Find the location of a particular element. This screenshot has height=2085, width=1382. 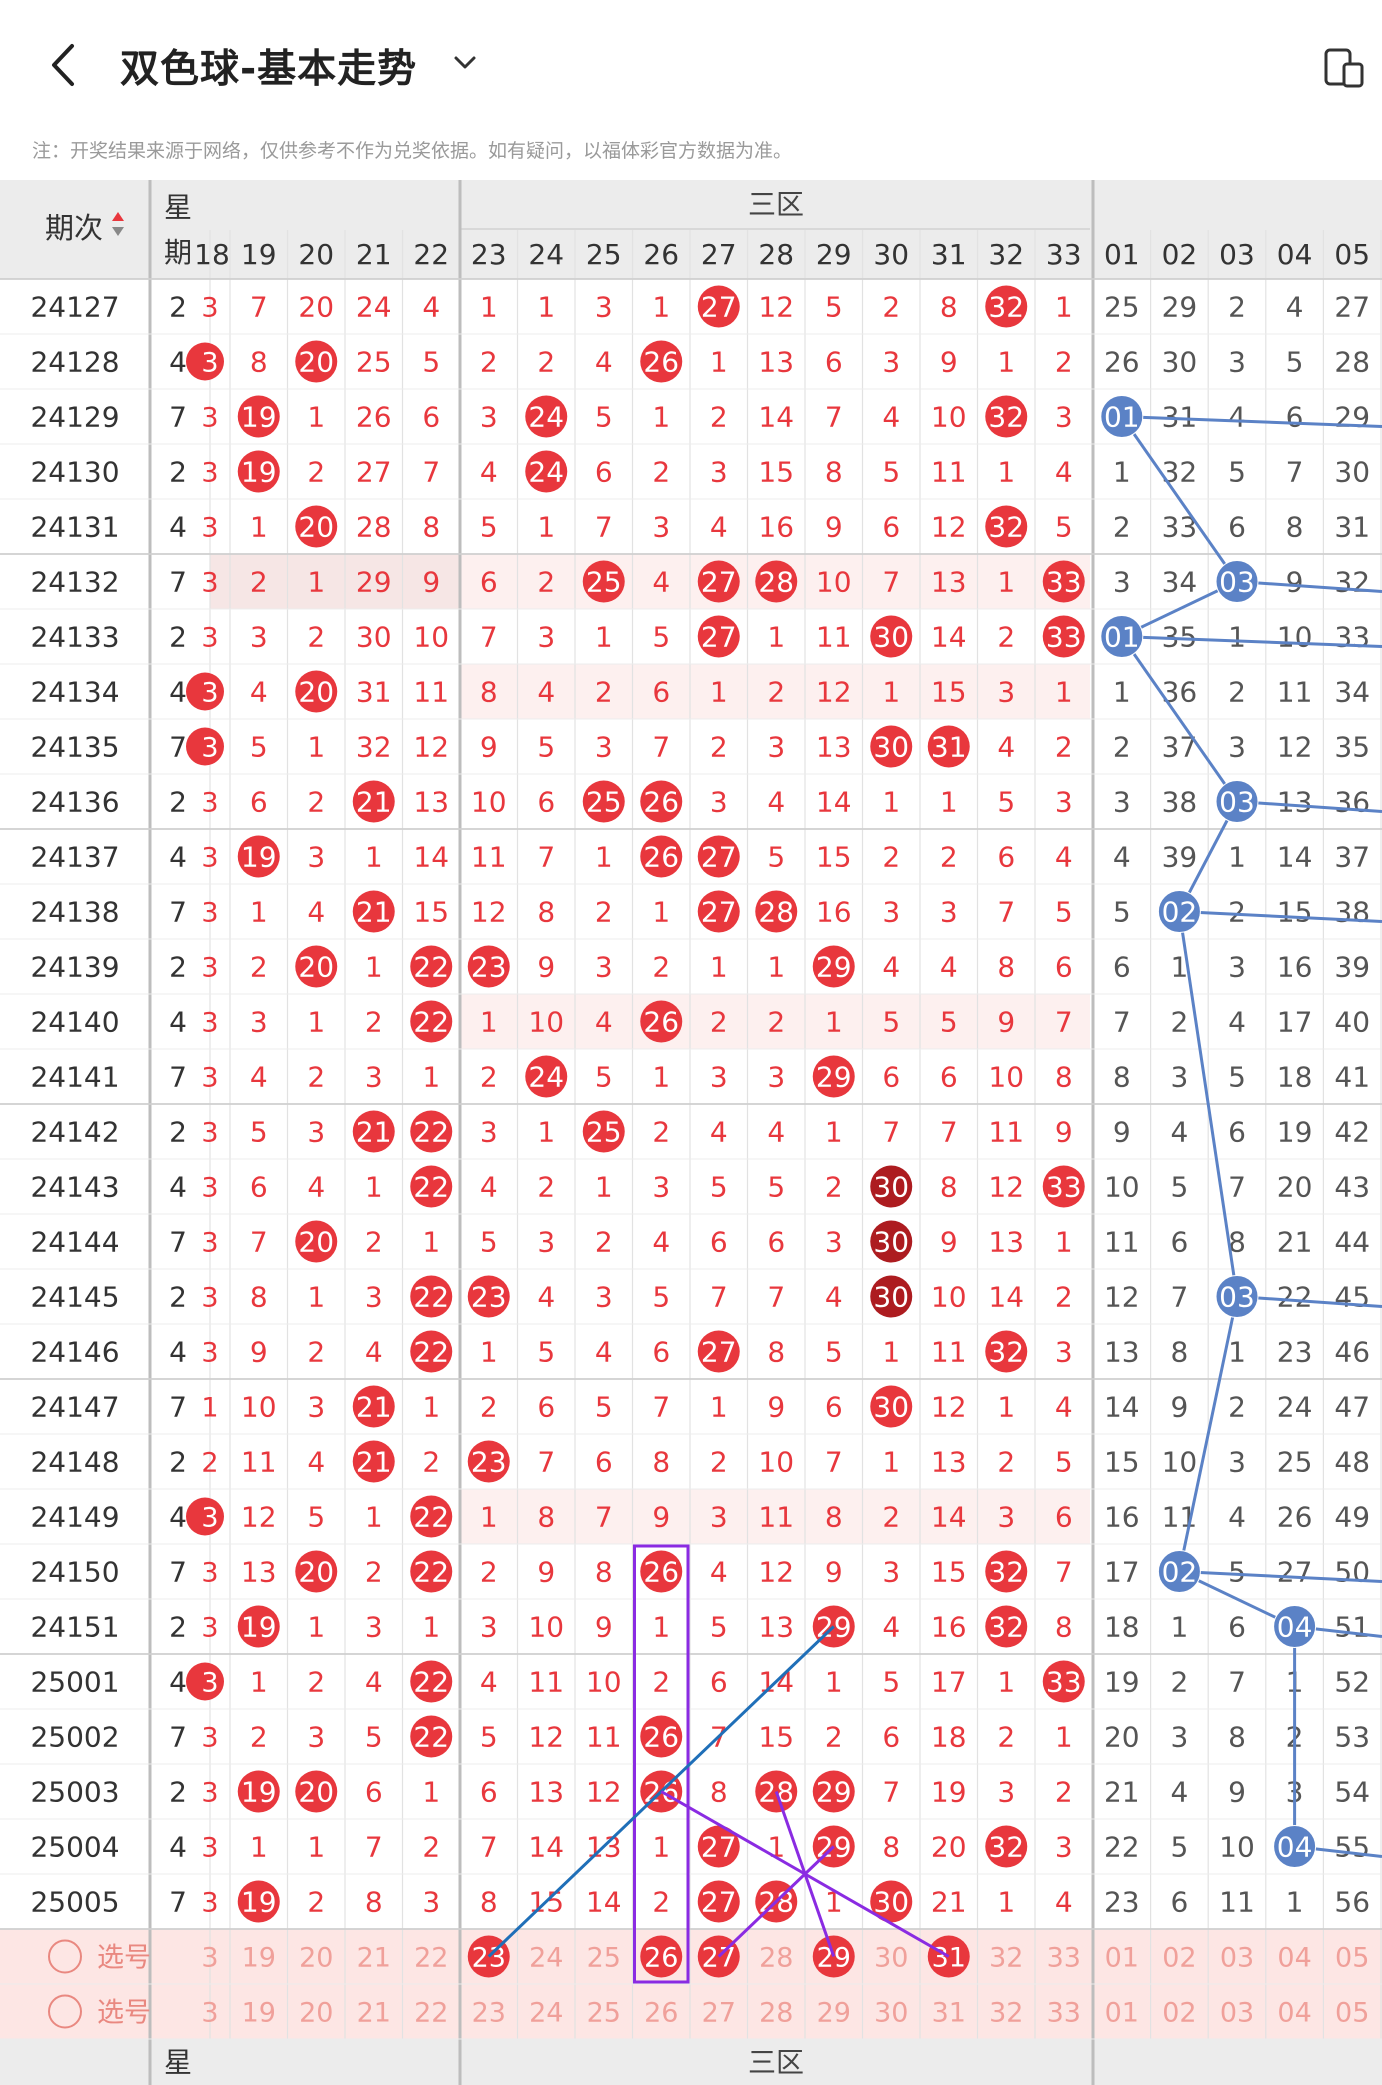

red-miss-count: 9 is located at coordinates (661, 1517).